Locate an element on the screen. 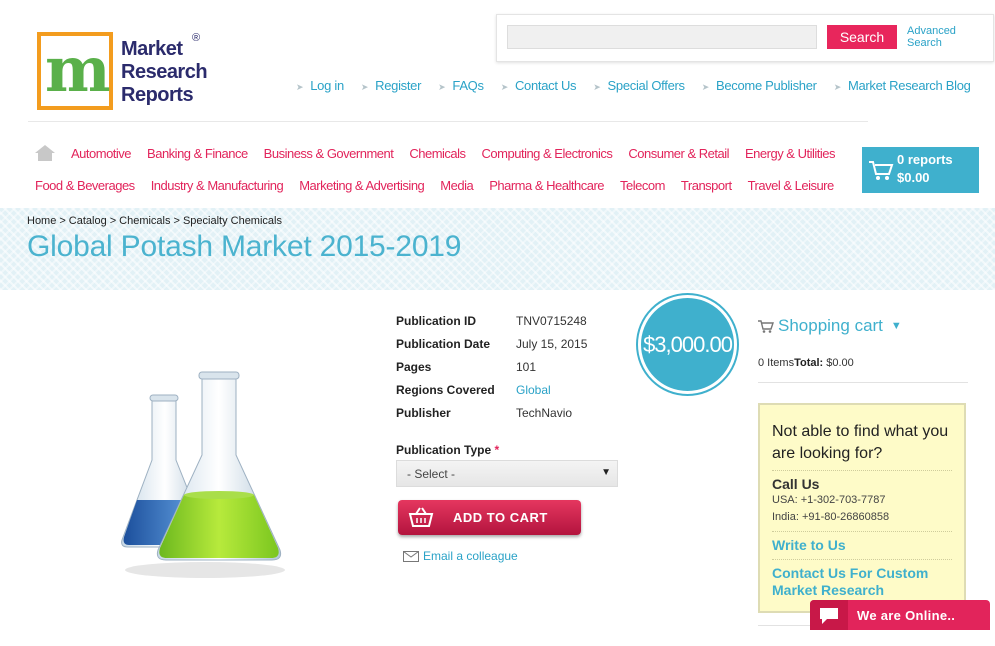 This screenshot has height=646, width=995. search-button: Search is located at coordinates (862, 37).